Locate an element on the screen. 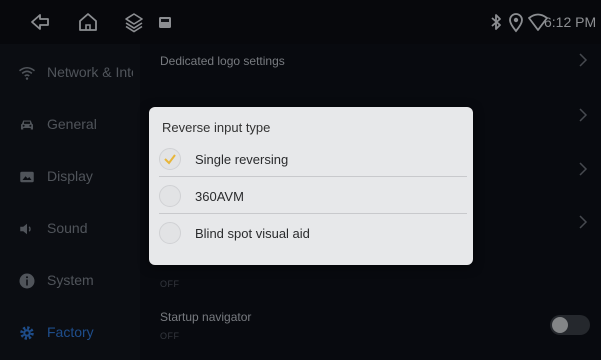 This screenshot has width=601, height=360. option-360avm: 360AVM is located at coordinates (313, 196).